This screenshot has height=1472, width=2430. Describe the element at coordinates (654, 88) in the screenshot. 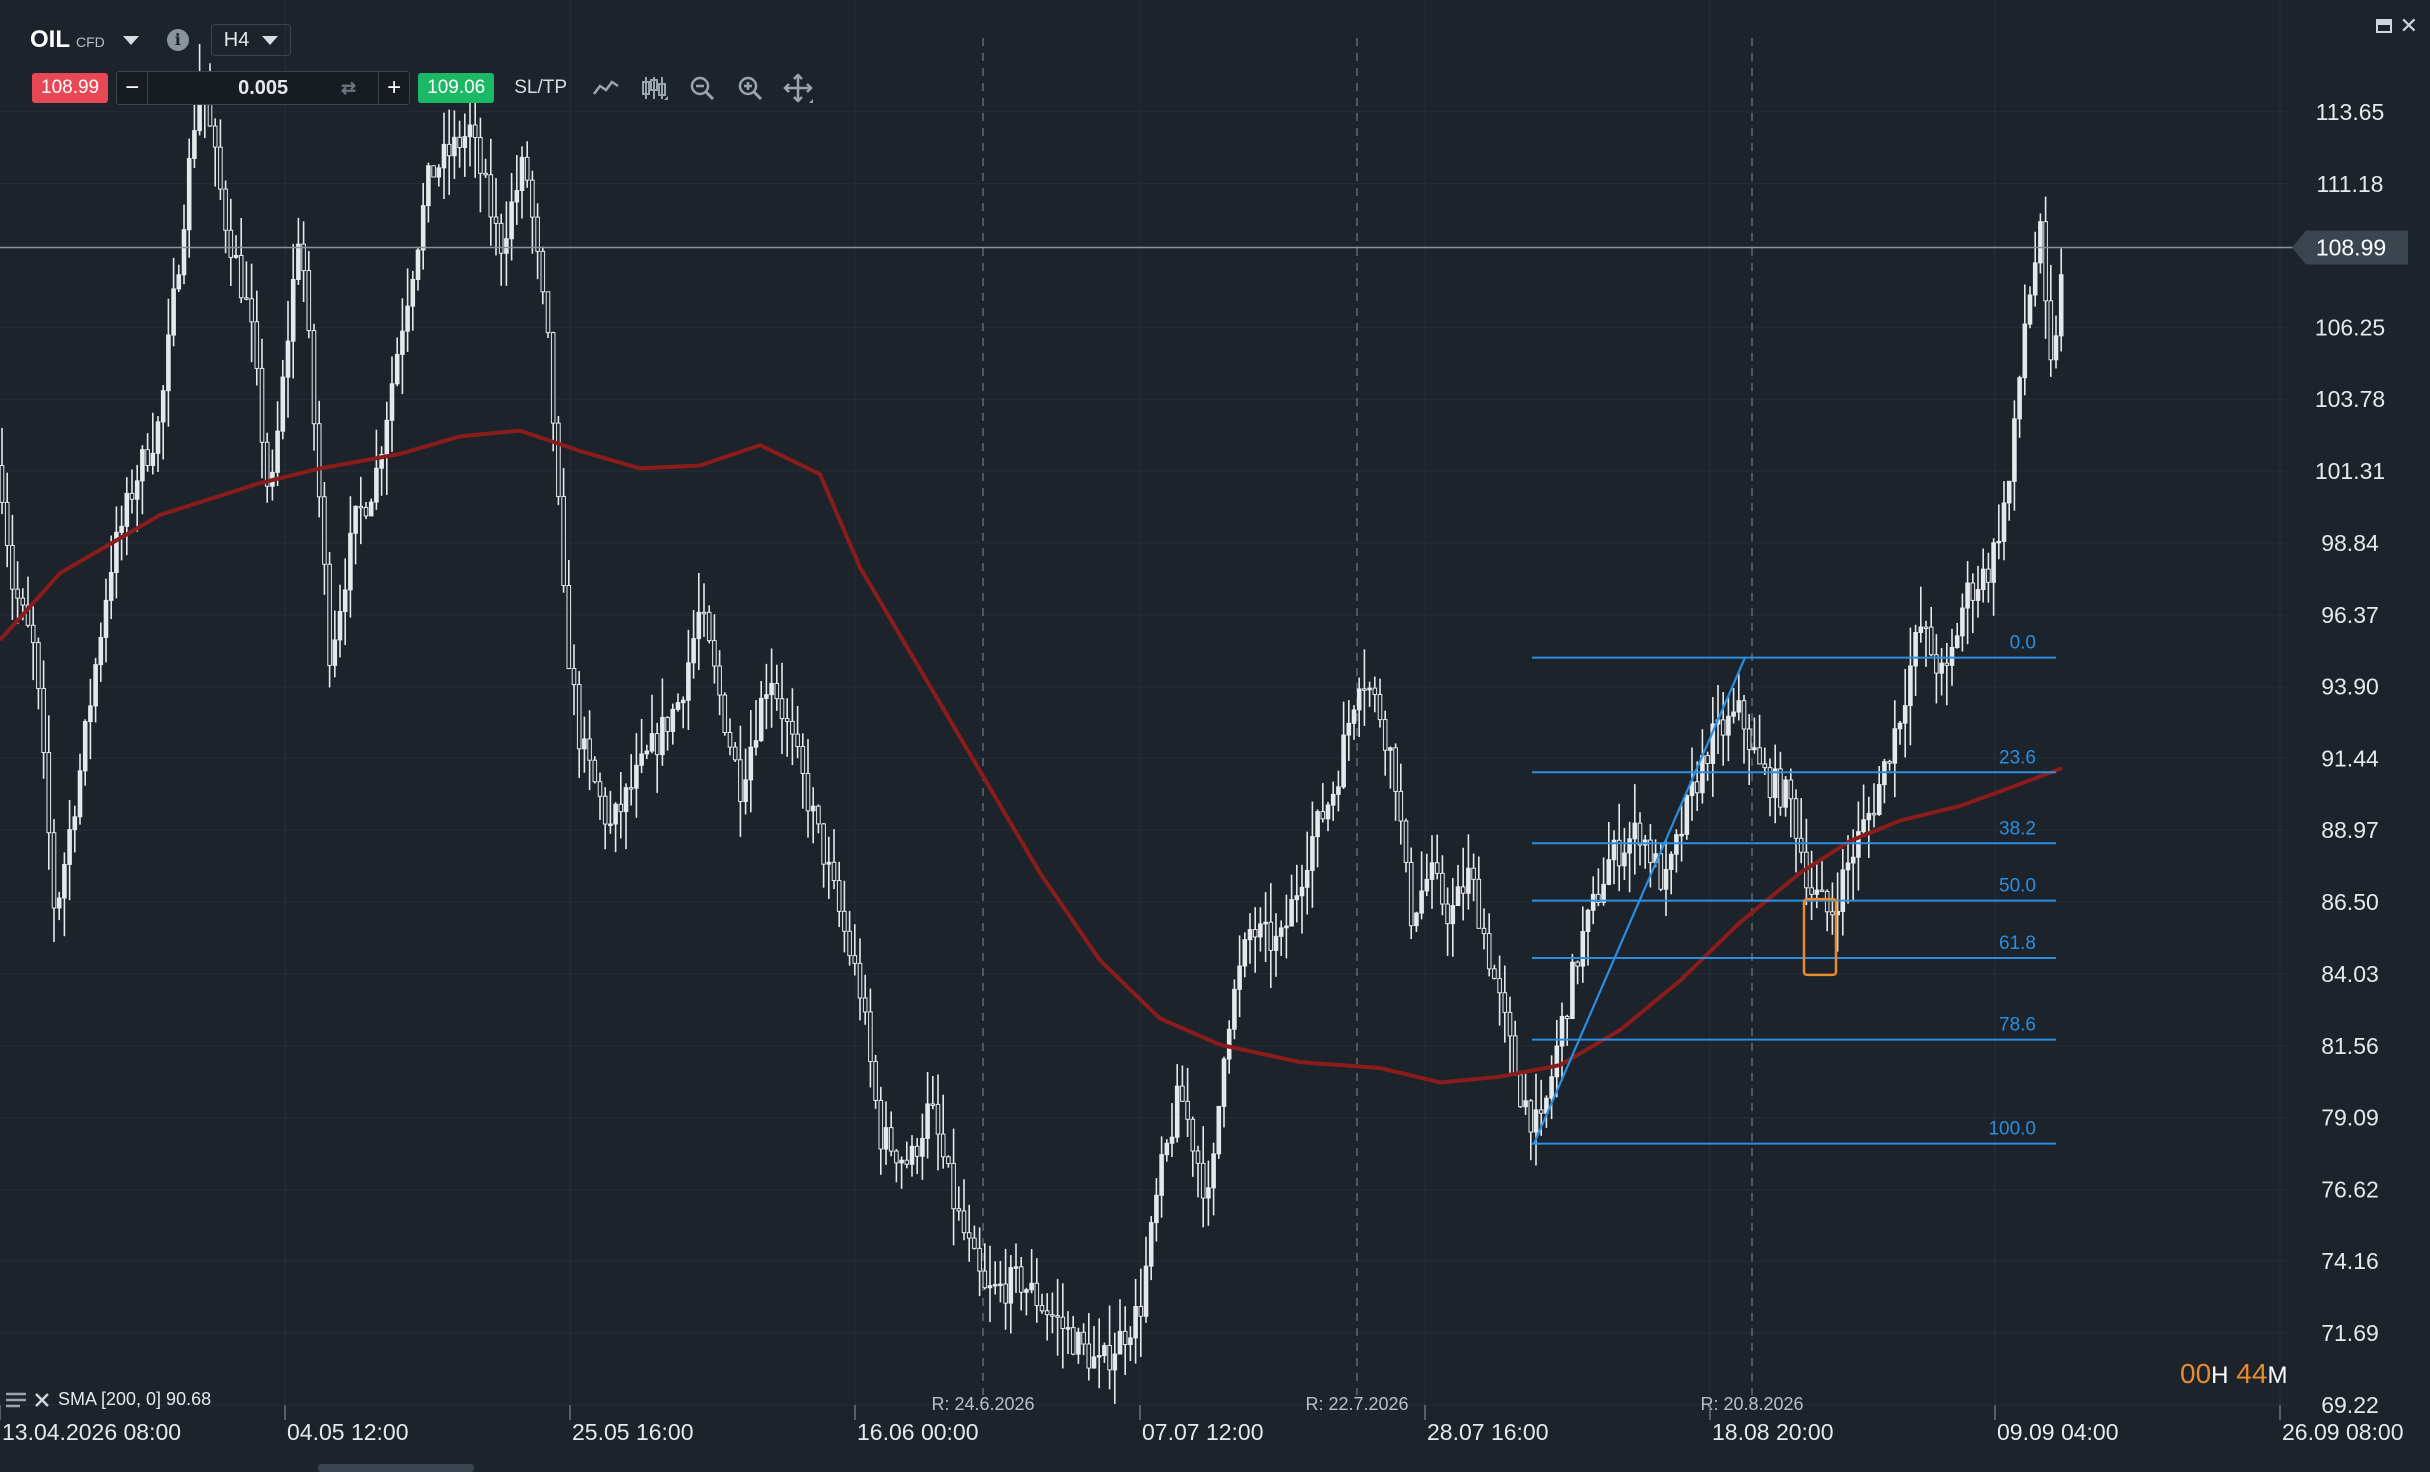

I see `candlestick-chart-icon` at that location.